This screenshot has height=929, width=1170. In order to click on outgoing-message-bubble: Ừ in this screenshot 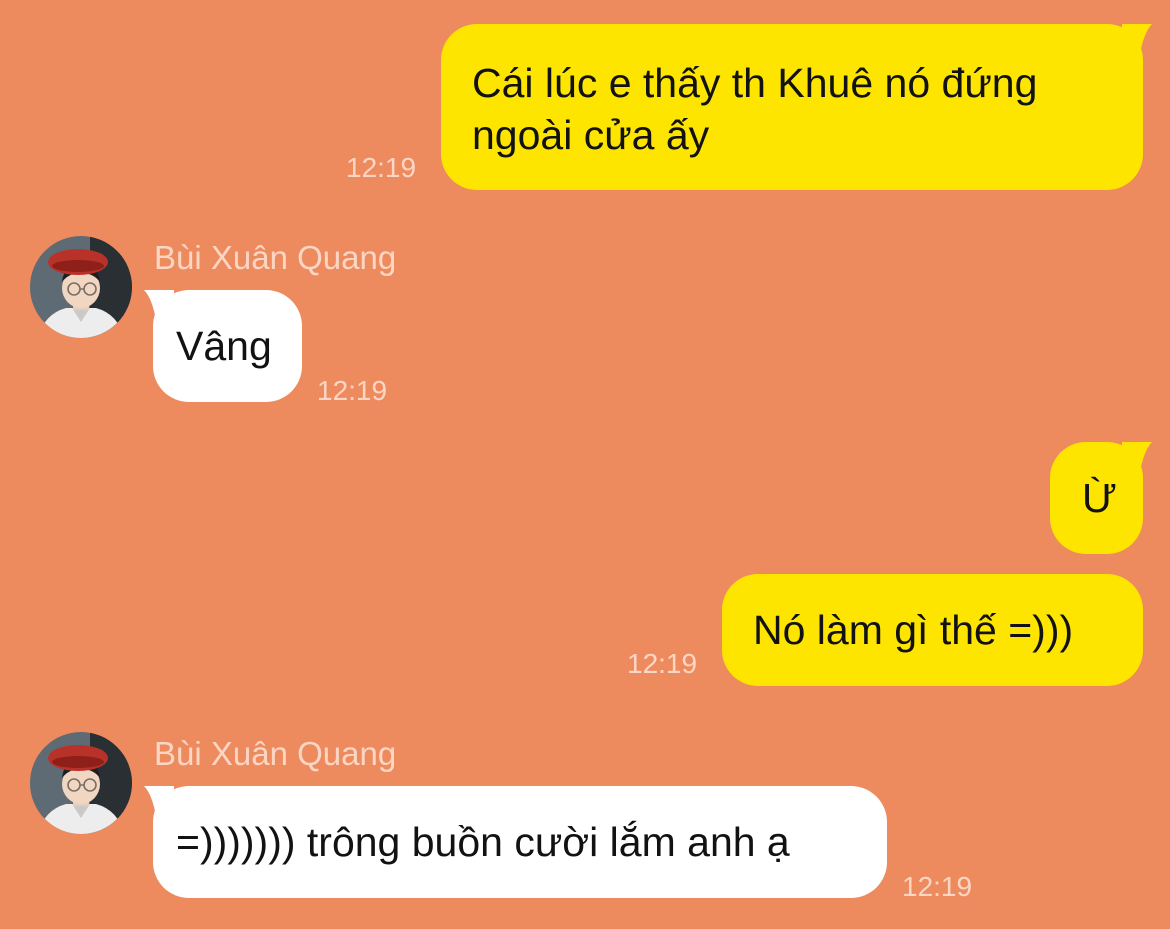, I will do `click(1101, 498)`.